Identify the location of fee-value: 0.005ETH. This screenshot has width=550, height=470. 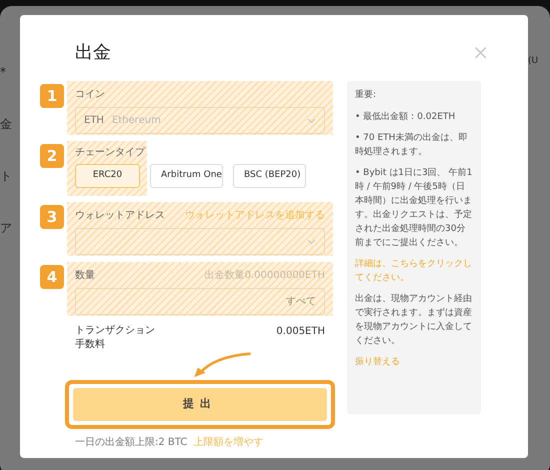
(300, 332).